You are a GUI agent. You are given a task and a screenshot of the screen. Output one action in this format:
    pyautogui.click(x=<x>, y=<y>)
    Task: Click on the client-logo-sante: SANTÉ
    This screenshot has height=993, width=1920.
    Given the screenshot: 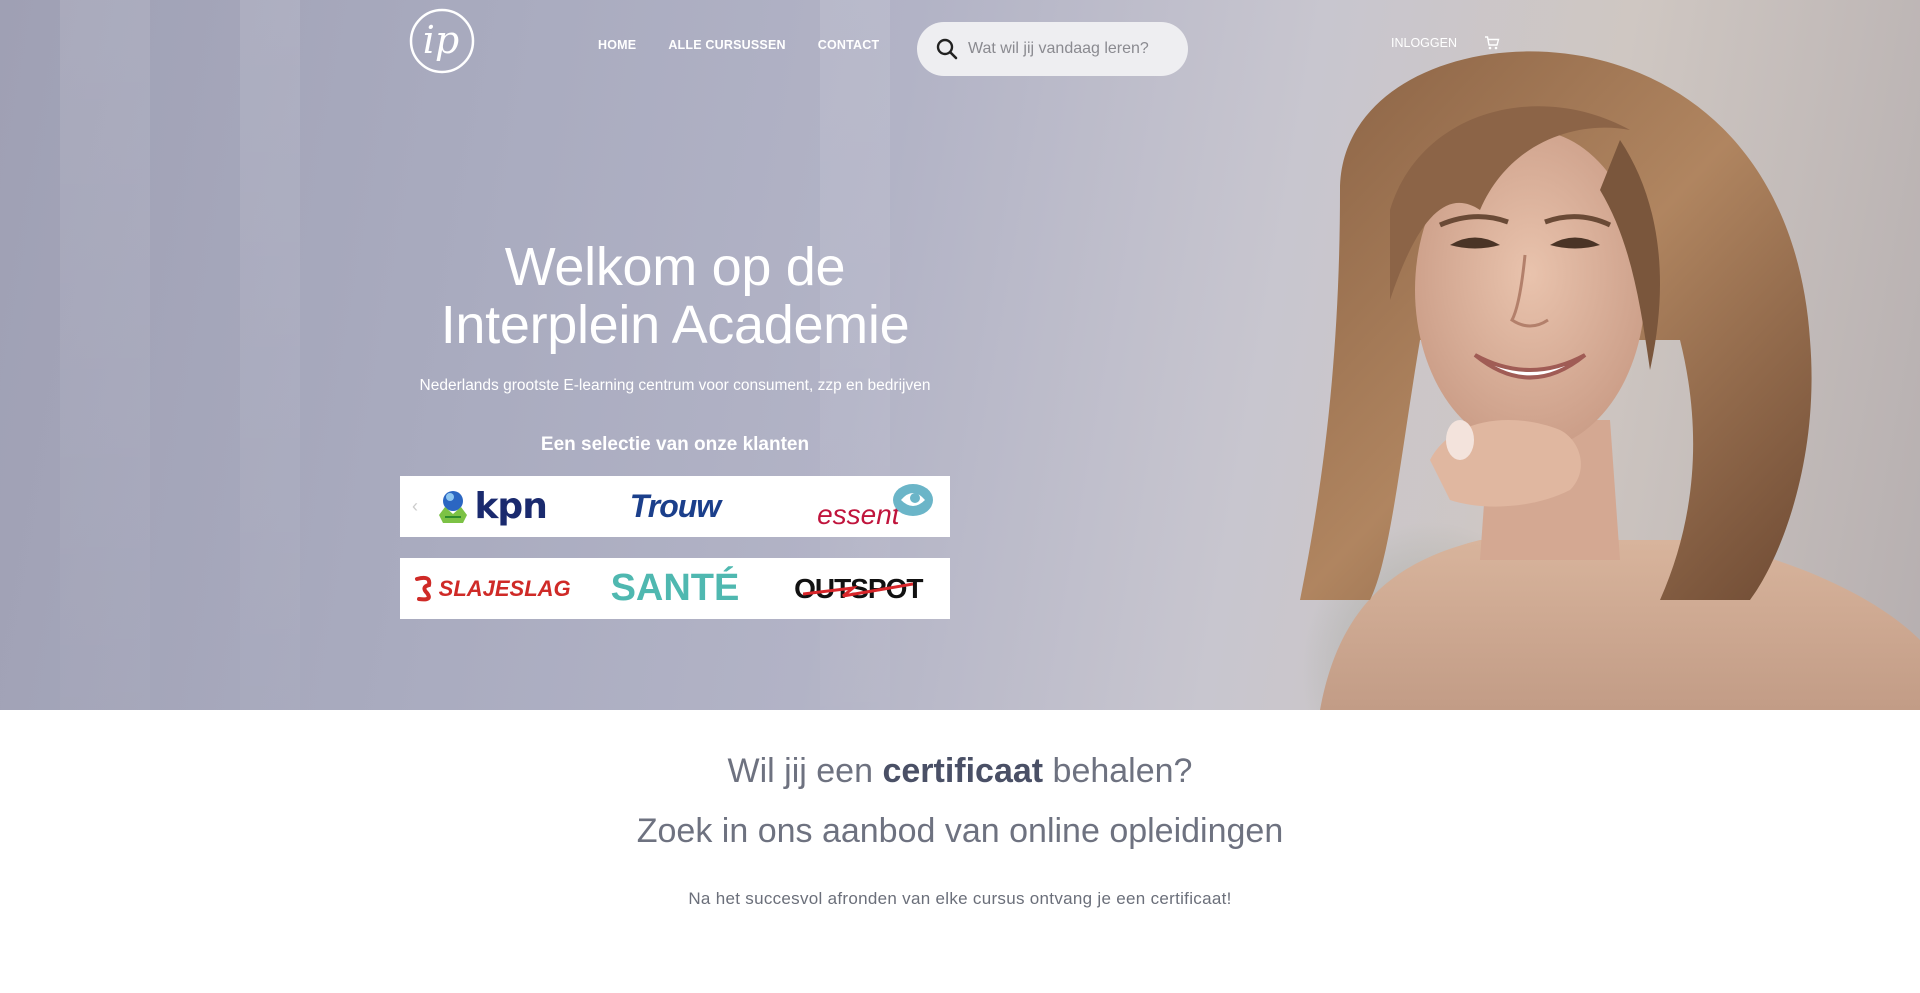 What is the action you would take?
    pyautogui.click(x=675, y=588)
    